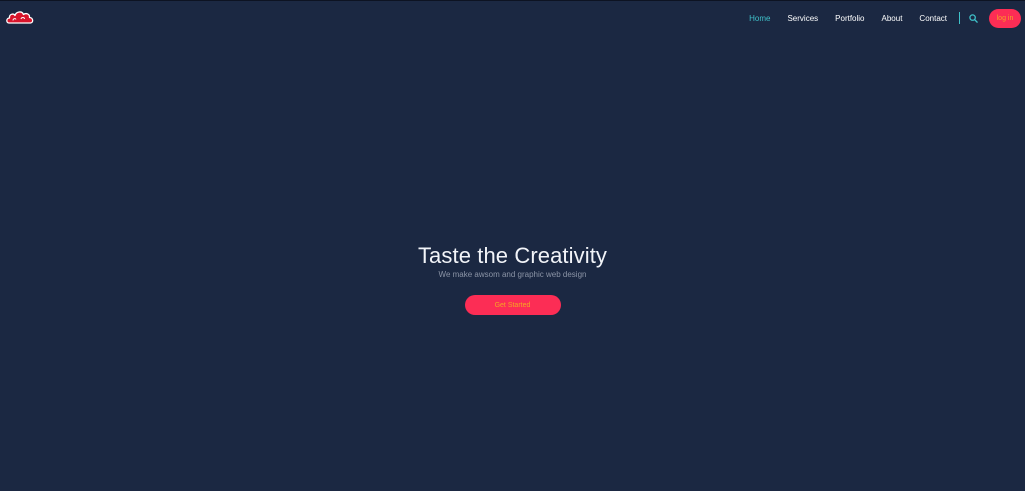 This screenshot has height=491, width=1025. What do you see at coordinates (512, 255) in the screenshot?
I see `hero-title: Taste the Creativity` at bounding box center [512, 255].